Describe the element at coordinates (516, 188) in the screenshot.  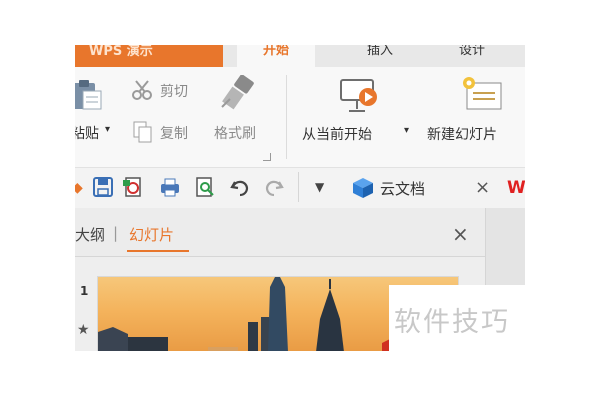
I see `wps-logo-icon: W` at that location.